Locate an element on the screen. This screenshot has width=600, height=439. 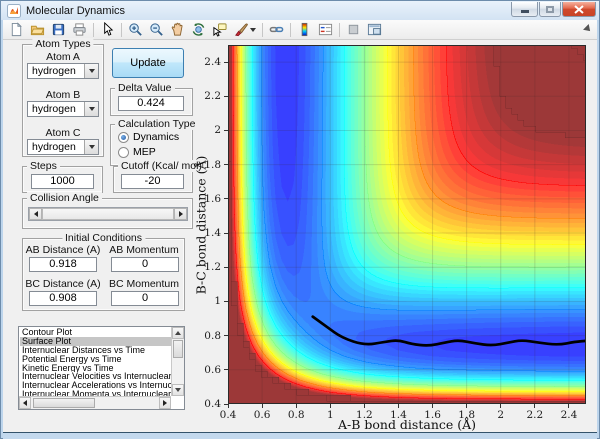
slider-thumb is located at coordinates (108, 214).